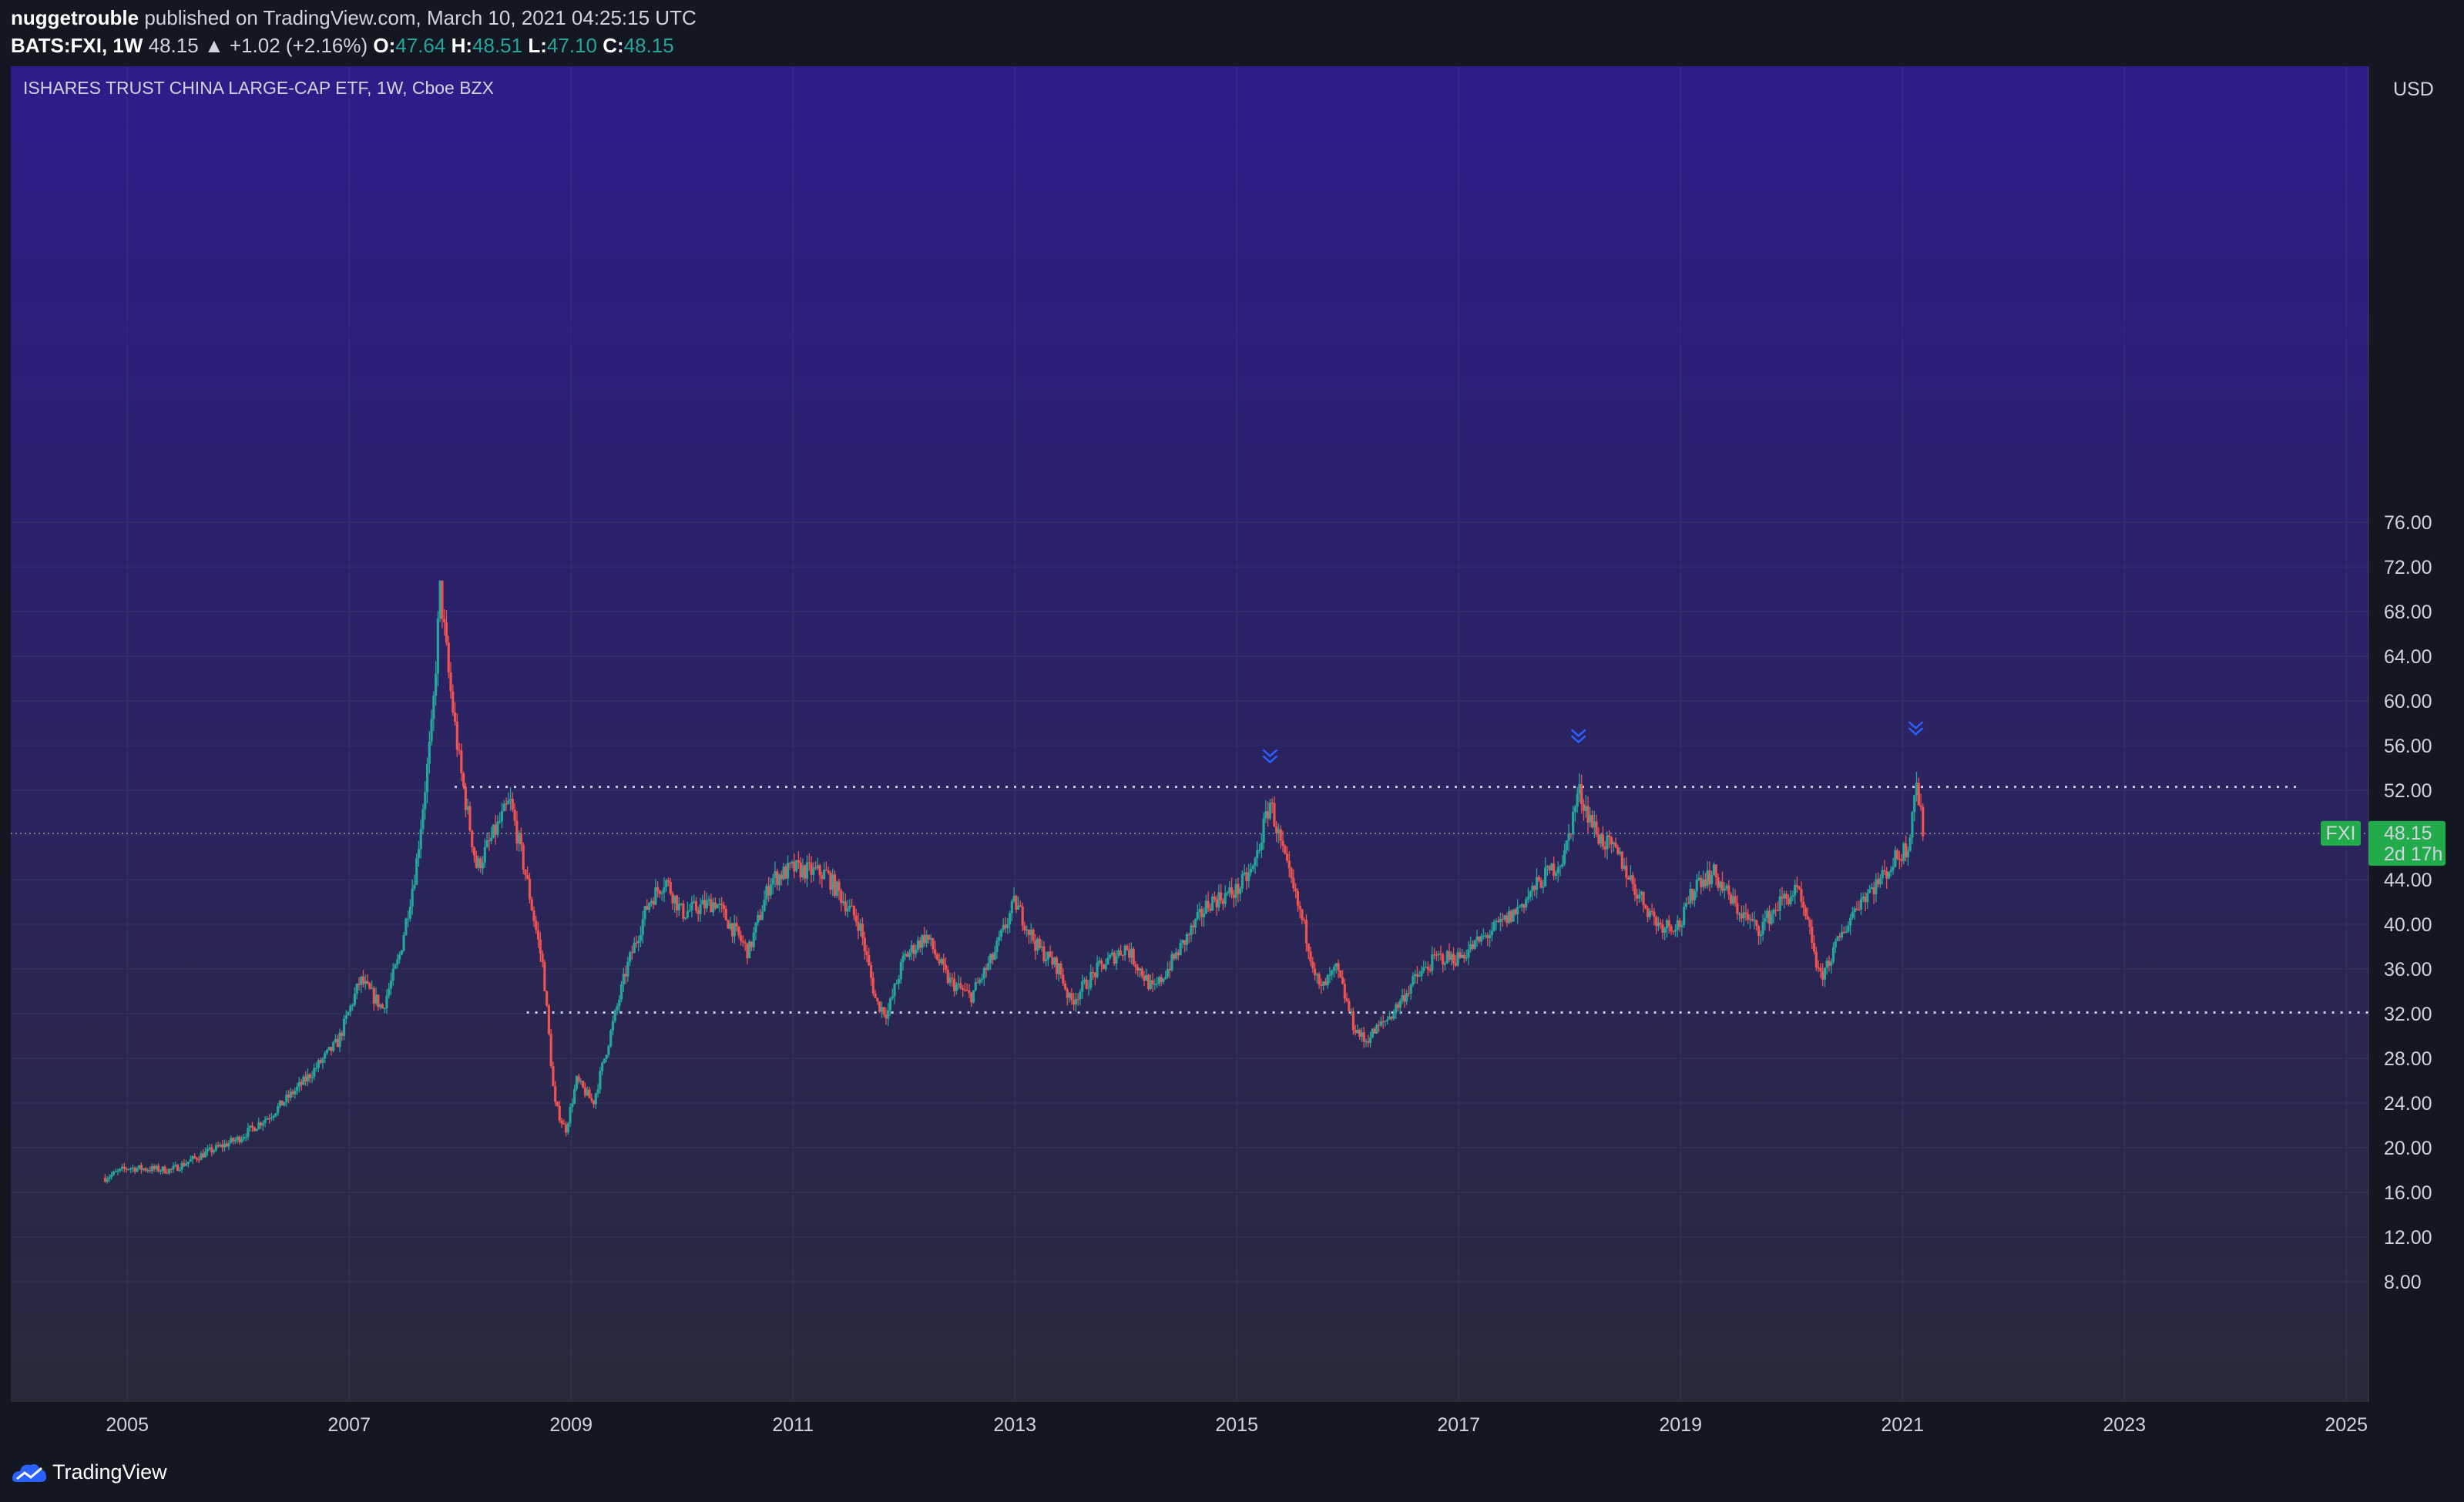 This screenshot has height=1502, width=2464. What do you see at coordinates (2408, 746) in the screenshot?
I see `price-tick-label: 56.00` at bounding box center [2408, 746].